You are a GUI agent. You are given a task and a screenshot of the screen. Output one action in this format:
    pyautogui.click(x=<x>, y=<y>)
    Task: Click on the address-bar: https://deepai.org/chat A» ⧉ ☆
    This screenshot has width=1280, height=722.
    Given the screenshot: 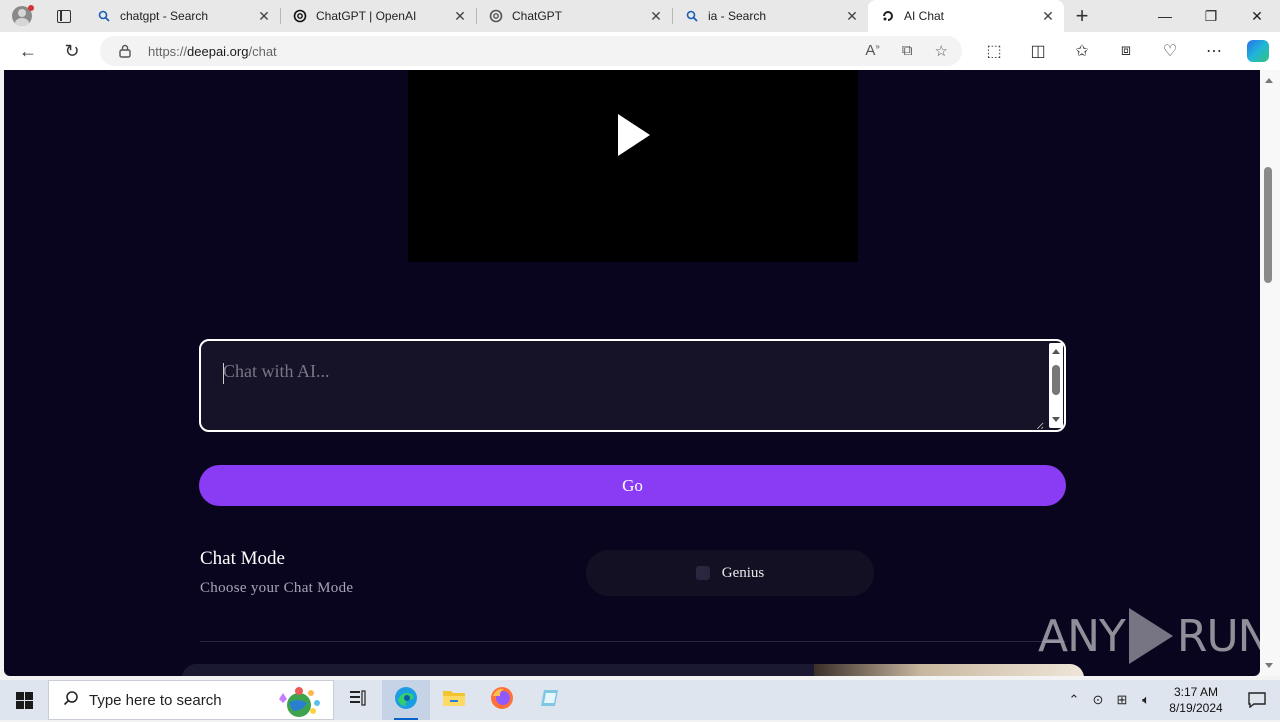 What is the action you would take?
    pyautogui.click(x=531, y=51)
    